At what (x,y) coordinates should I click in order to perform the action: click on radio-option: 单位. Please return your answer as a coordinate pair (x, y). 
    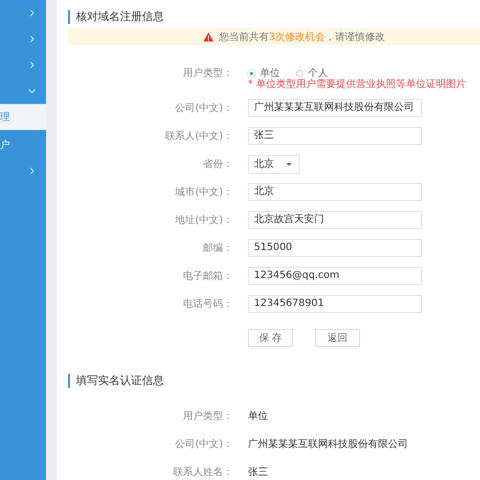
    Looking at the image, I should click on (264, 73).